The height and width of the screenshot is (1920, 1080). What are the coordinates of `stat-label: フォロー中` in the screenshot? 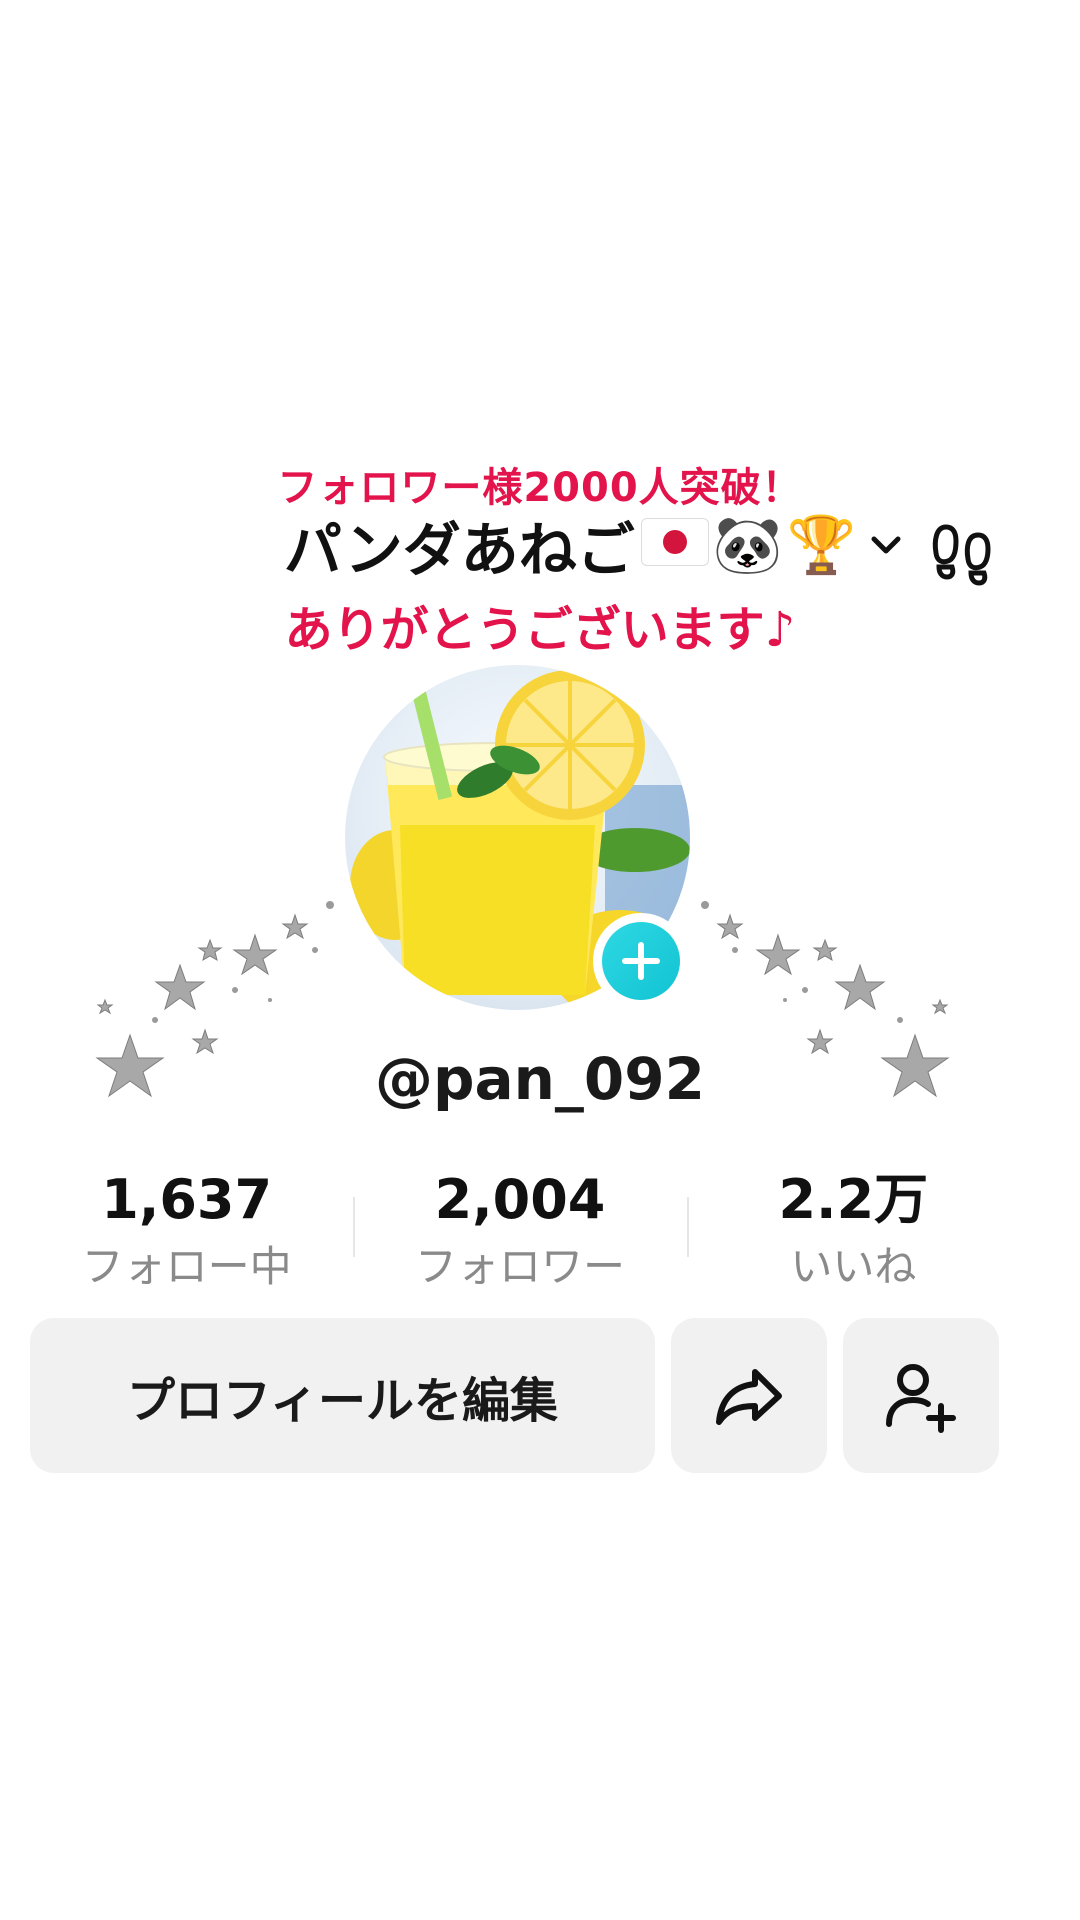 It's located at (186, 1266).